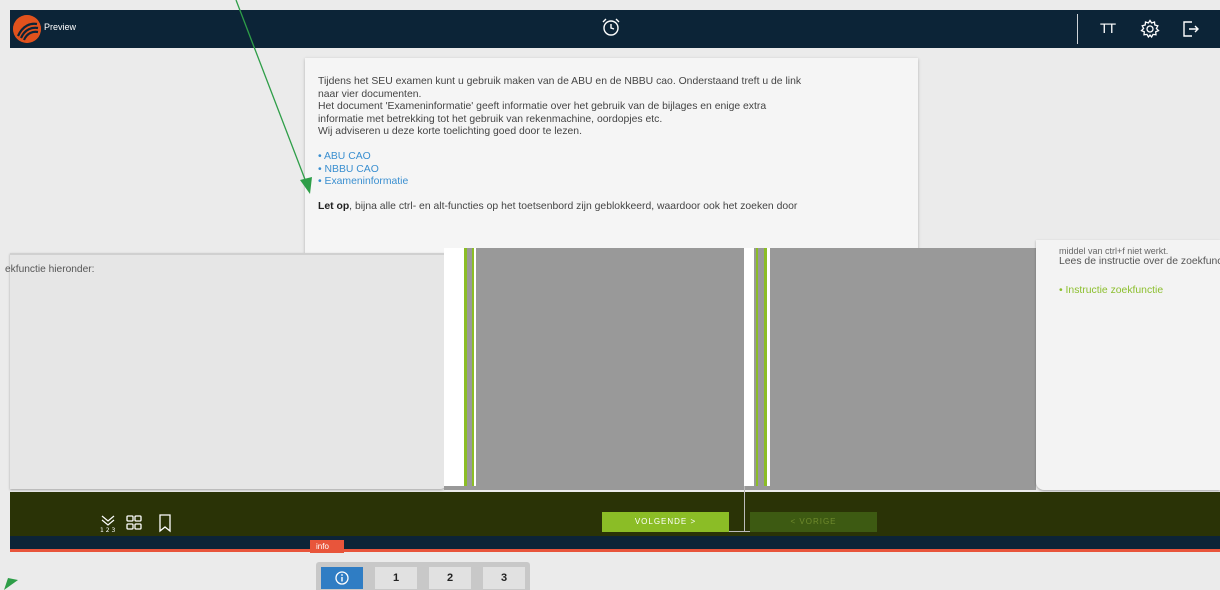 Image resolution: width=1220 pixels, height=590 pixels. Describe the element at coordinates (165, 525) in the screenshot. I see `bookmark-icon` at that location.